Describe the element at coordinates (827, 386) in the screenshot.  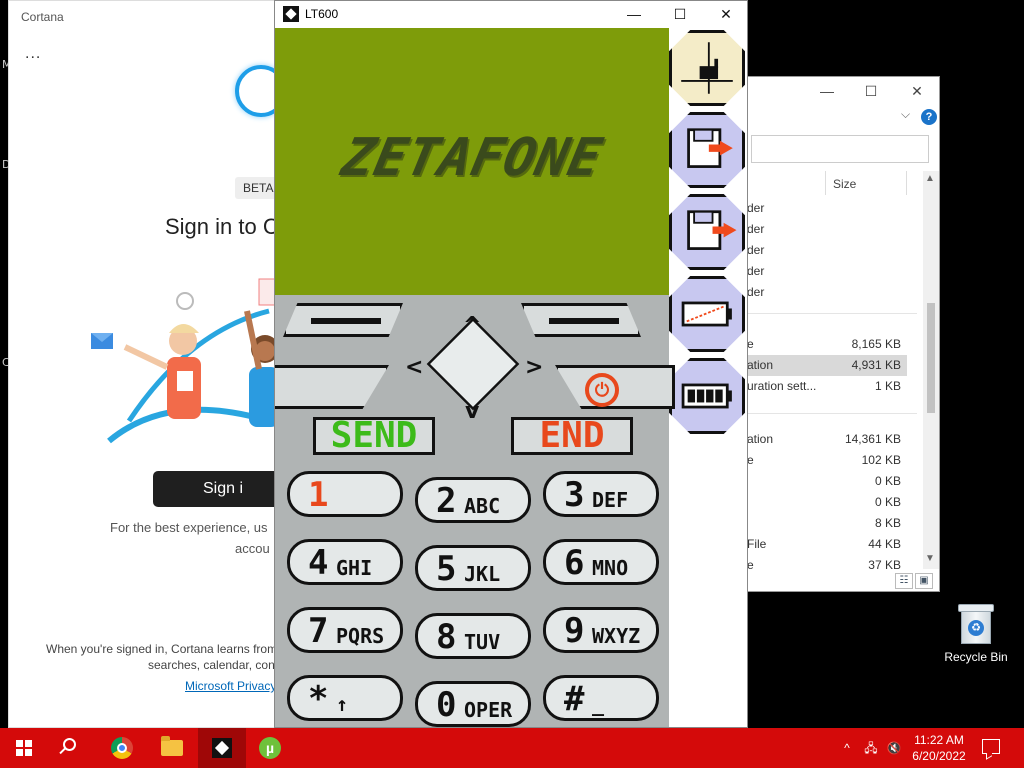
I see `list-item: uration sett... 1 KB` at that location.